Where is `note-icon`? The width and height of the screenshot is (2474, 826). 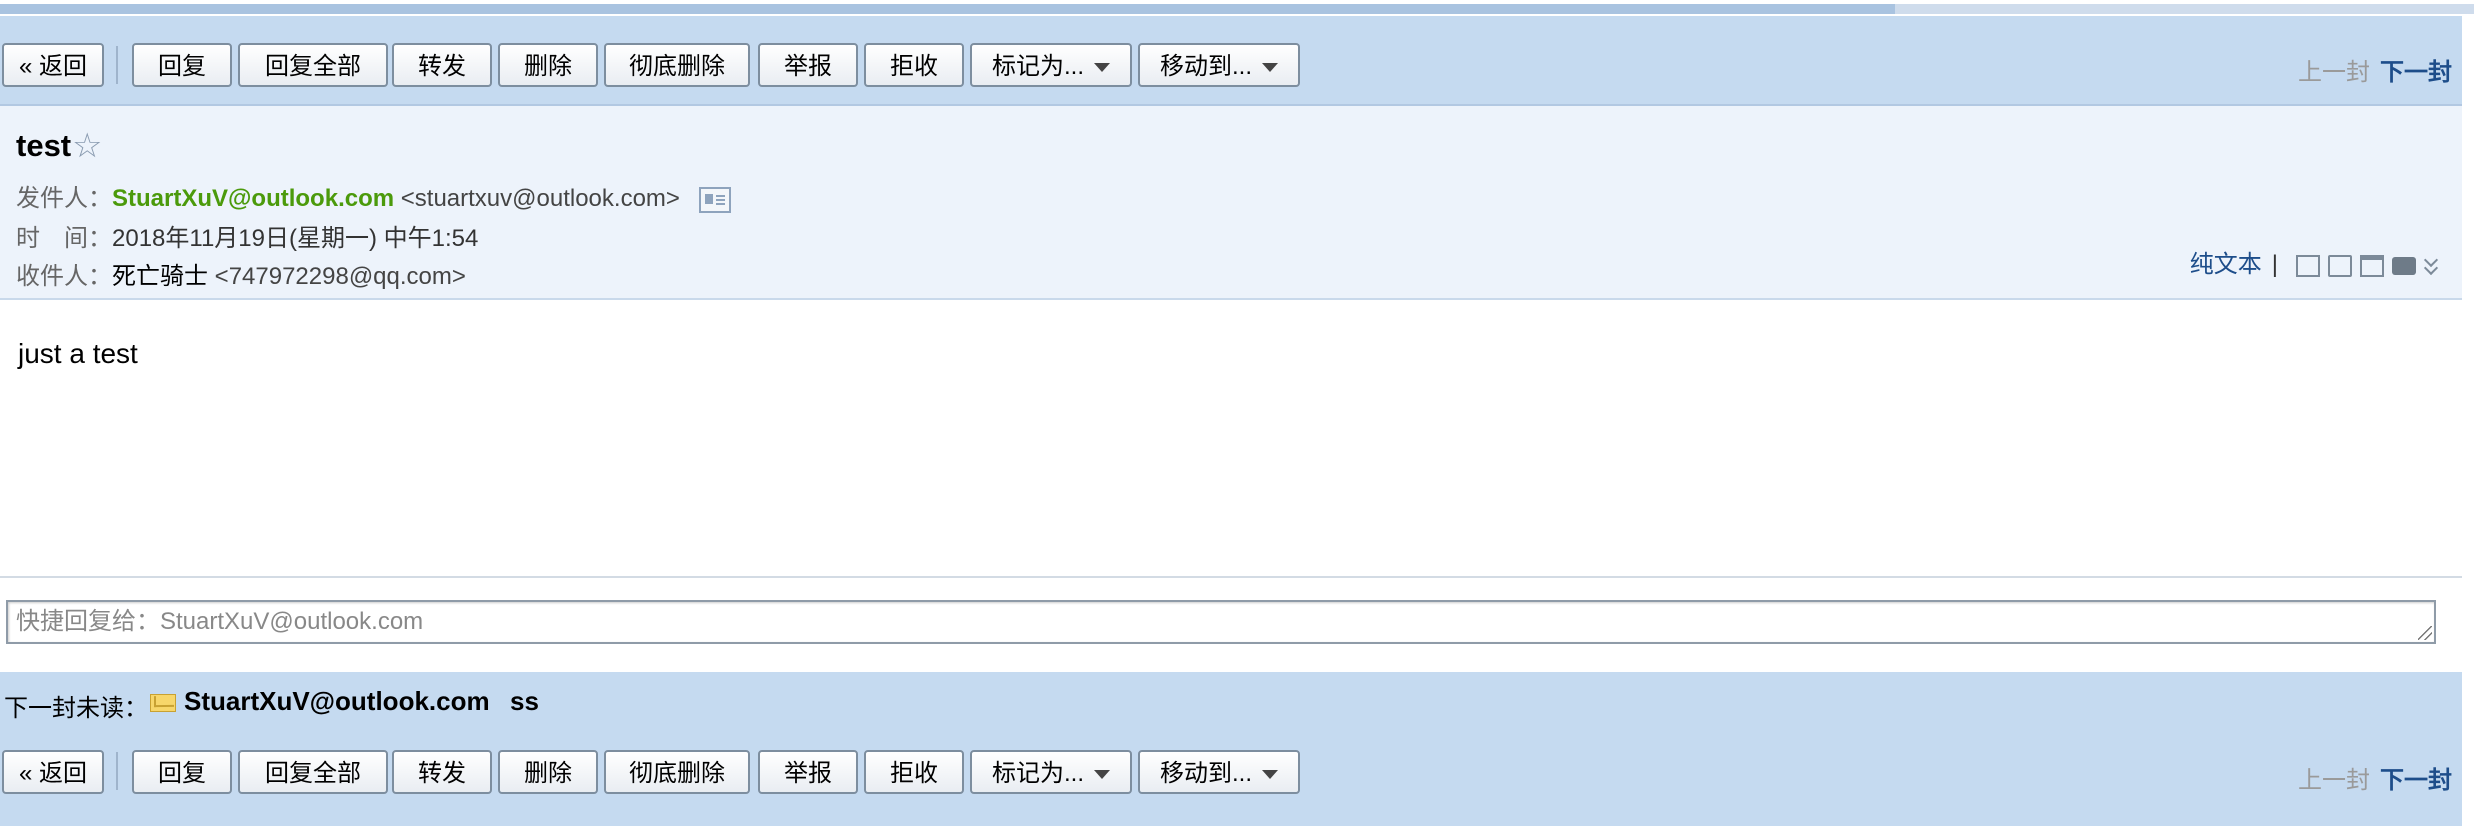
note-icon is located at coordinates (2340, 265).